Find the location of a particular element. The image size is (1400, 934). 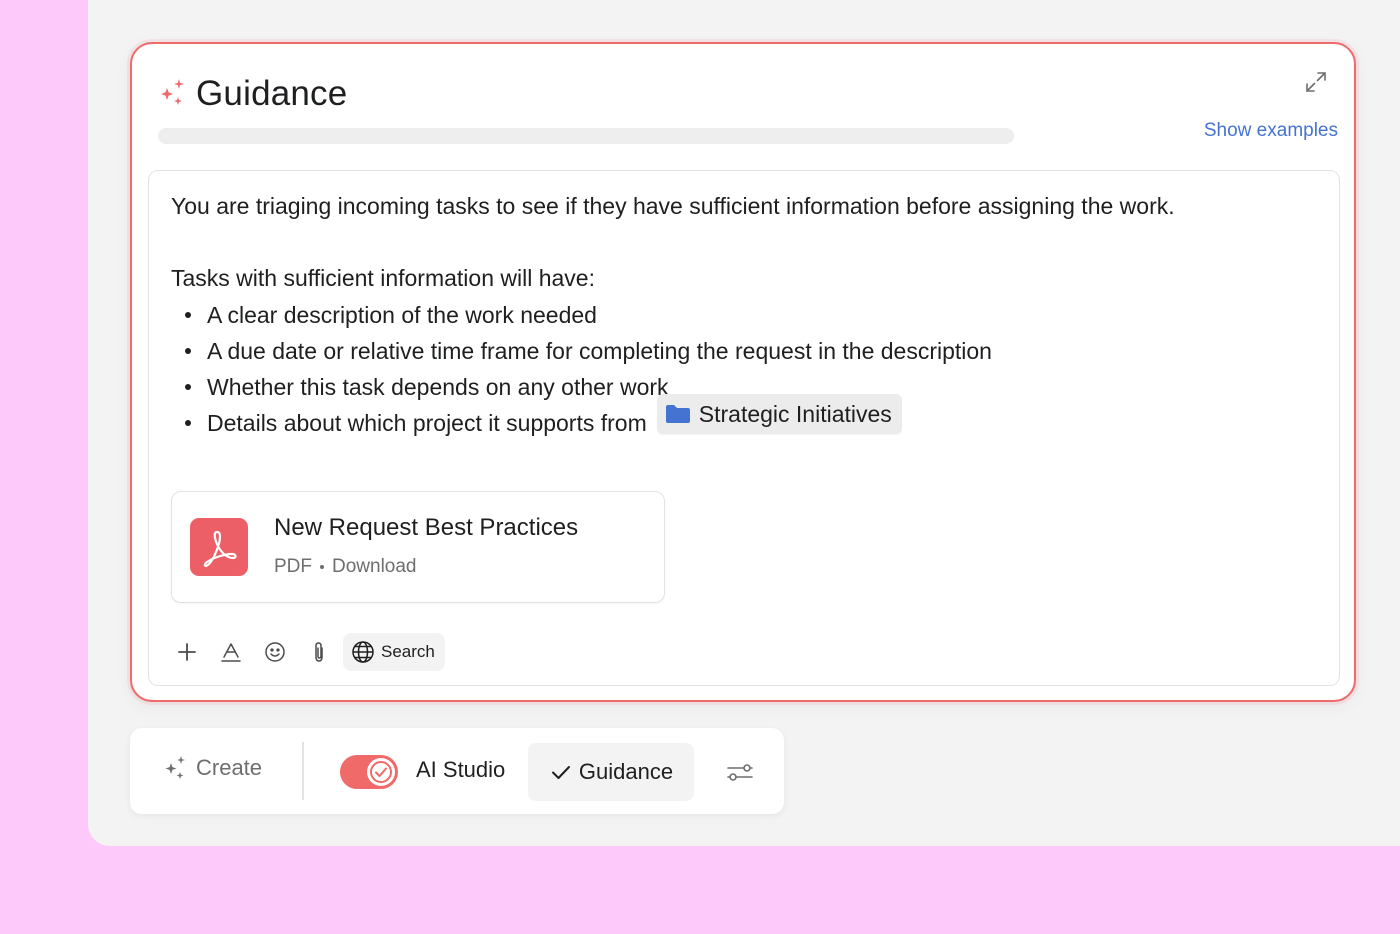

create-button: Create is located at coordinates (212, 768).